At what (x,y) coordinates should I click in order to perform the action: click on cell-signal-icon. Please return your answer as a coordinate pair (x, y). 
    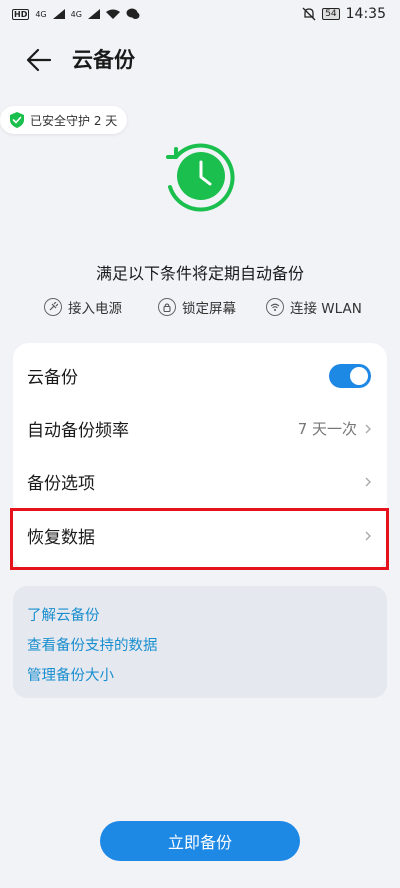
    Looking at the image, I should click on (58, 14).